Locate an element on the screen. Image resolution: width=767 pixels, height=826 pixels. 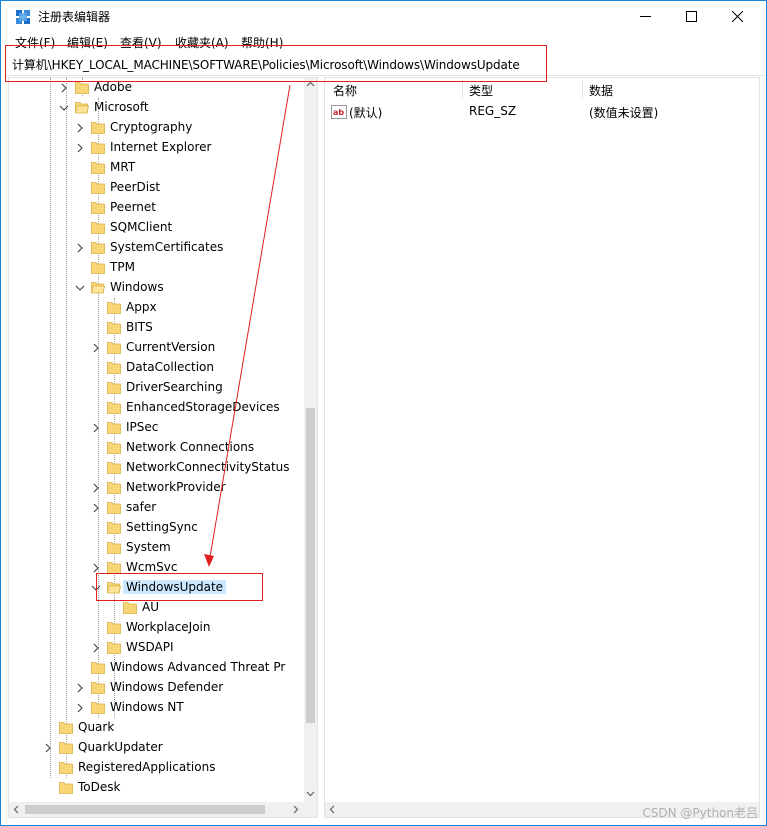
tree-item-label: WcmSvc is located at coordinates (152, 567).